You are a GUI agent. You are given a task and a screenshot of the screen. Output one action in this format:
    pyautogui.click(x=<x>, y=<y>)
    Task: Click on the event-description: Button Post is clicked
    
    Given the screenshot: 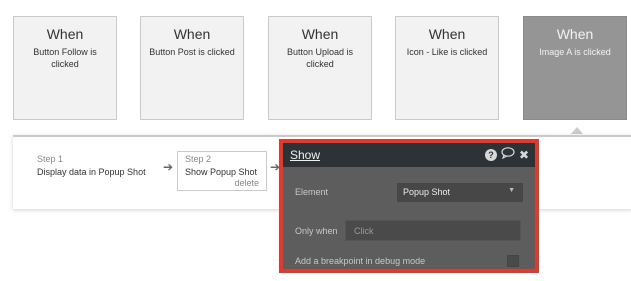 What is the action you would take?
    pyautogui.click(x=192, y=52)
    